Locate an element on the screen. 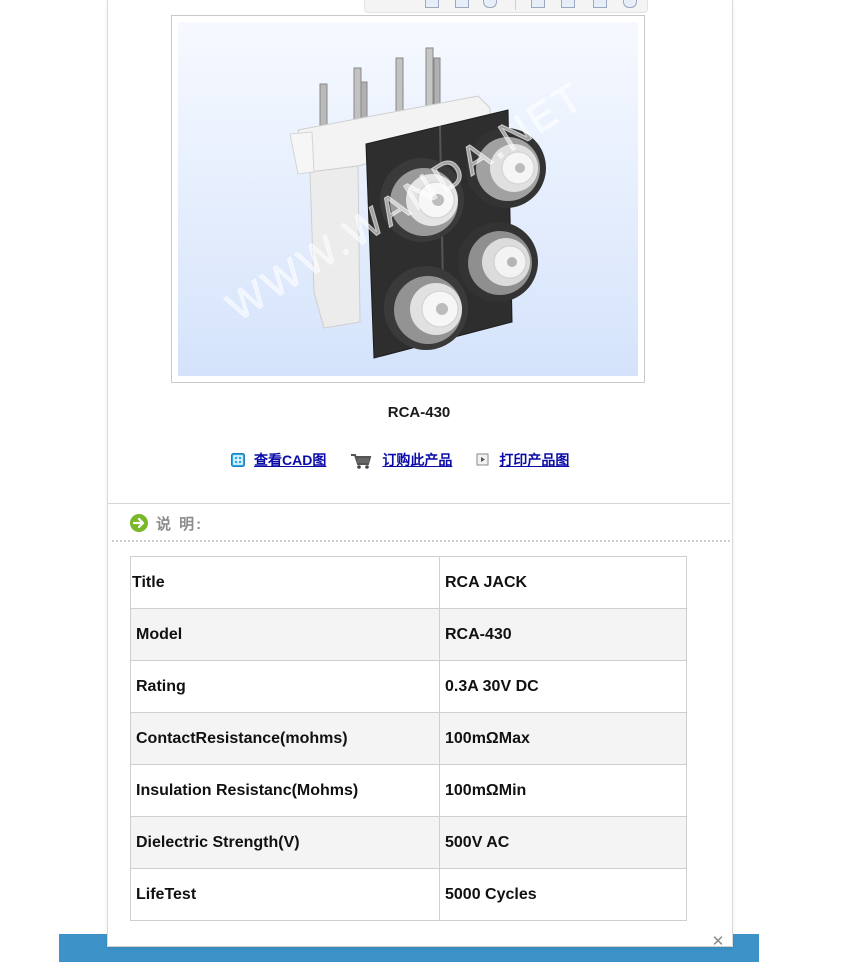 This screenshot has width=859, height=962. table-row: Model RCA-430 is located at coordinates (408, 634).